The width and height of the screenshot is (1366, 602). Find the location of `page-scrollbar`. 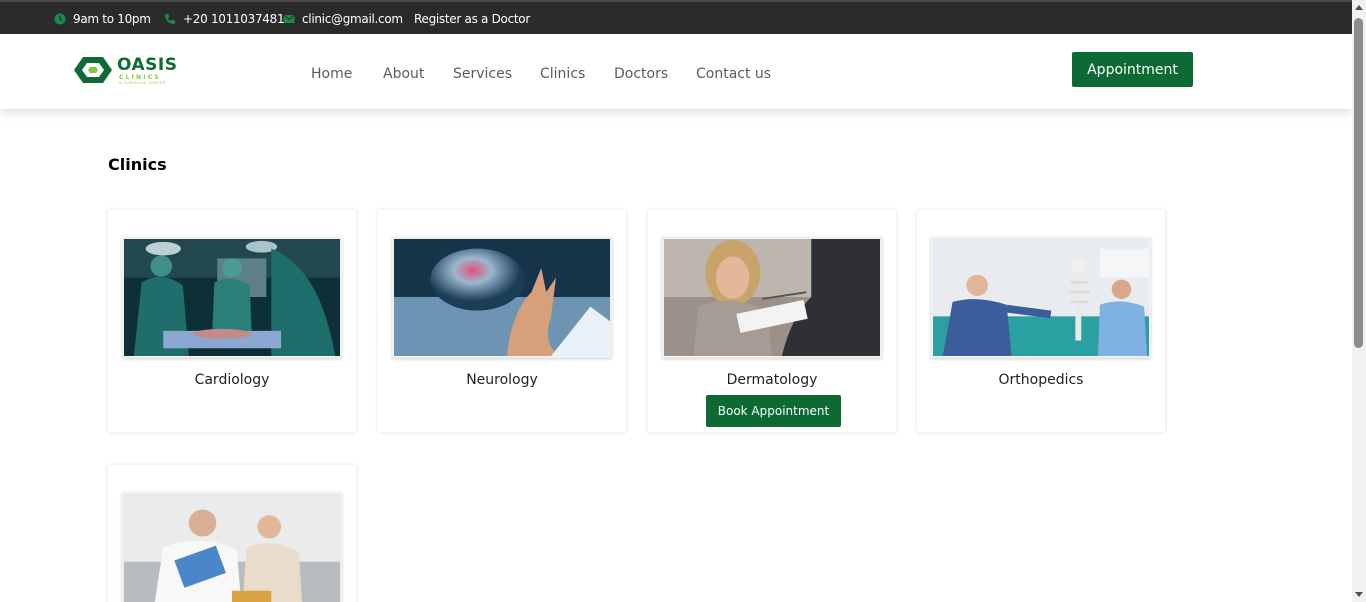

page-scrollbar is located at coordinates (1359, 301).